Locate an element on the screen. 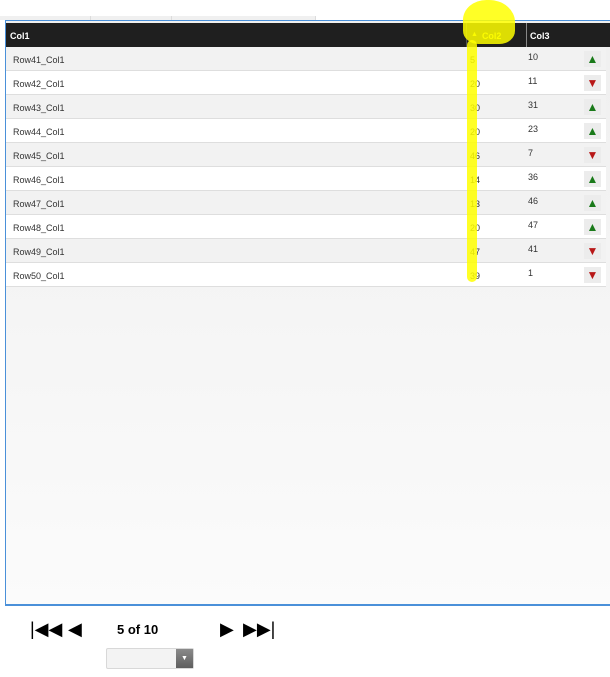  table-row: Row41_Col1 5 10 ▲ is located at coordinates (306, 59).